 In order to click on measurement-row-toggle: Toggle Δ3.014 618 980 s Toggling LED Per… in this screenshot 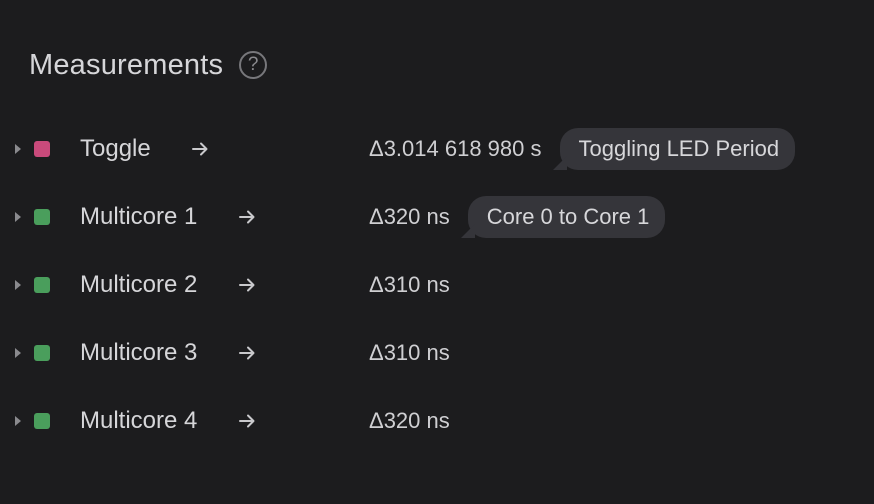, I will do `click(437, 149)`.